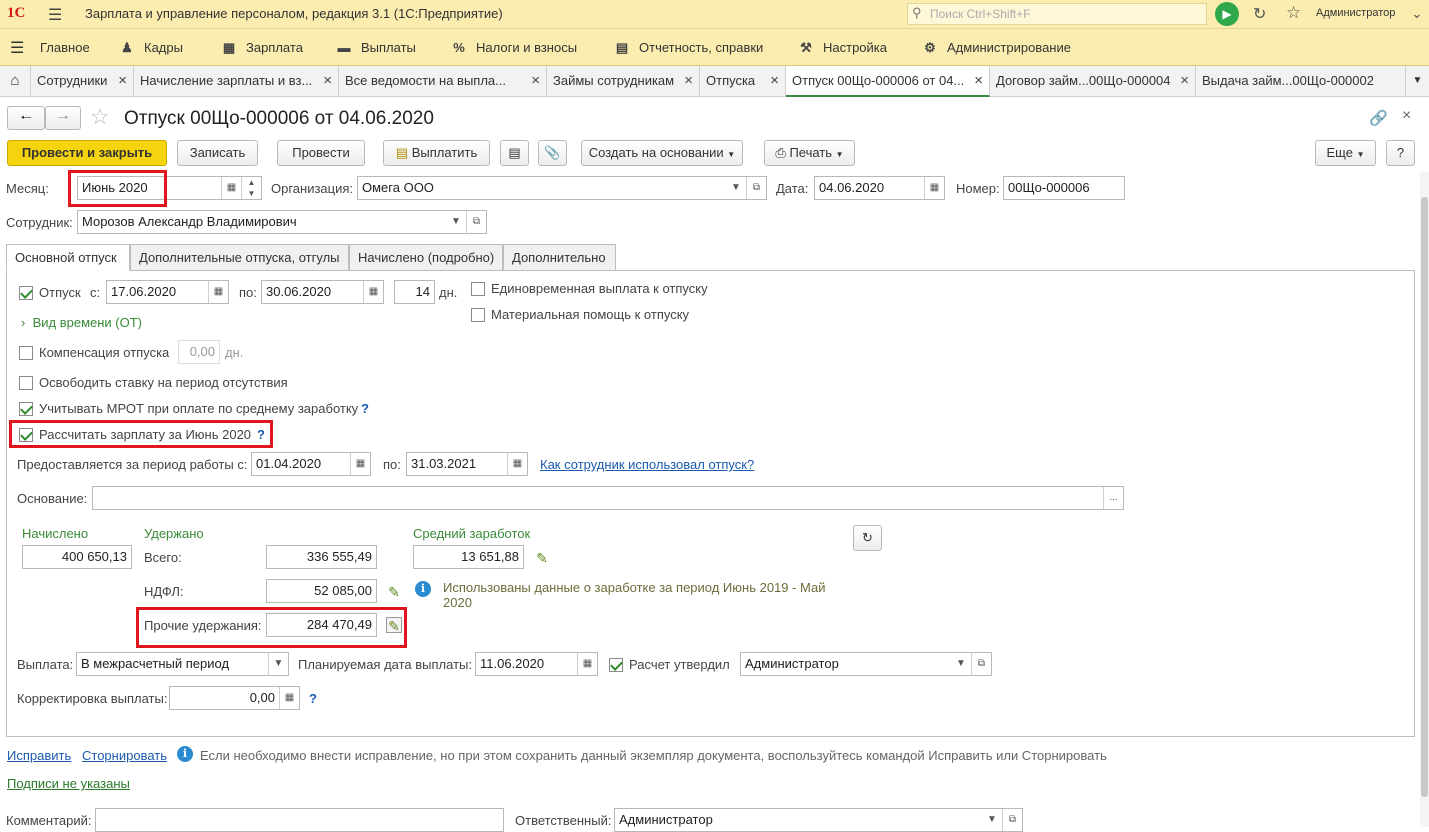 This screenshot has width=1429, height=832. What do you see at coordinates (513, 47) in the screenshot?
I see `menu-taxes: % Налоги и взносы` at bounding box center [513, 47].